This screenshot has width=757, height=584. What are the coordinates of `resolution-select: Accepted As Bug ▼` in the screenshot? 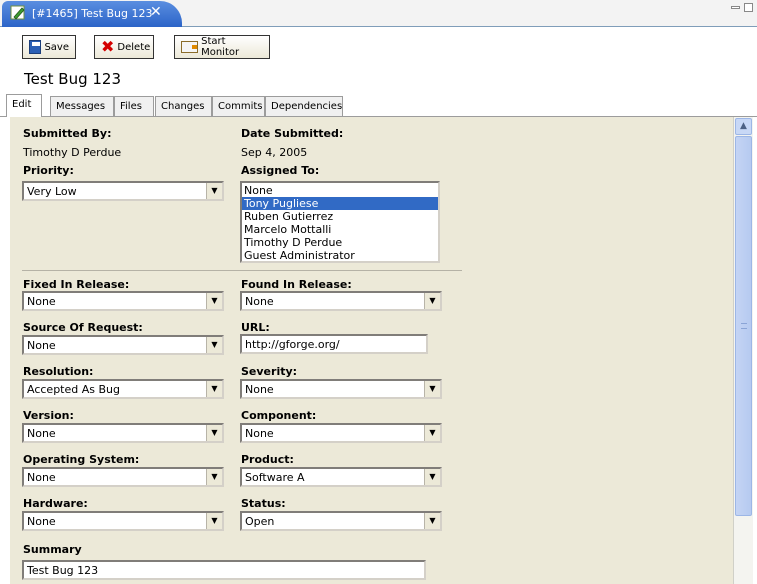 It's located at (123, 389).